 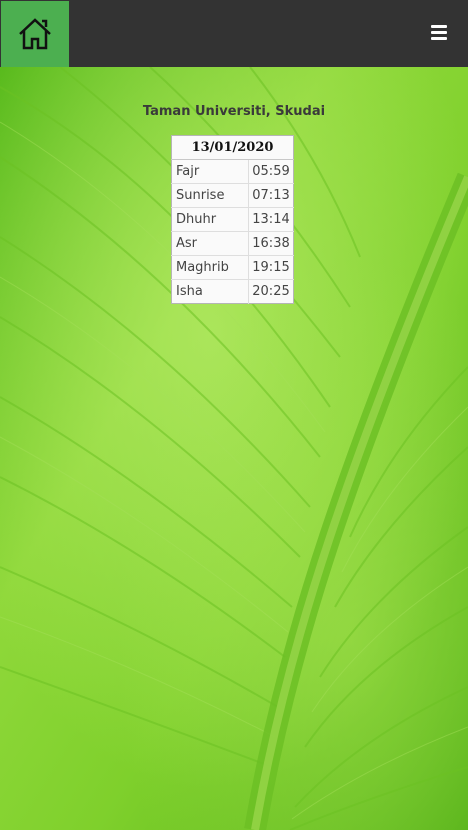 What do you see at coordinates (271, 291) in the screenshot?
I see `prayer-time: 20:25` at bounding box center [271, 291].